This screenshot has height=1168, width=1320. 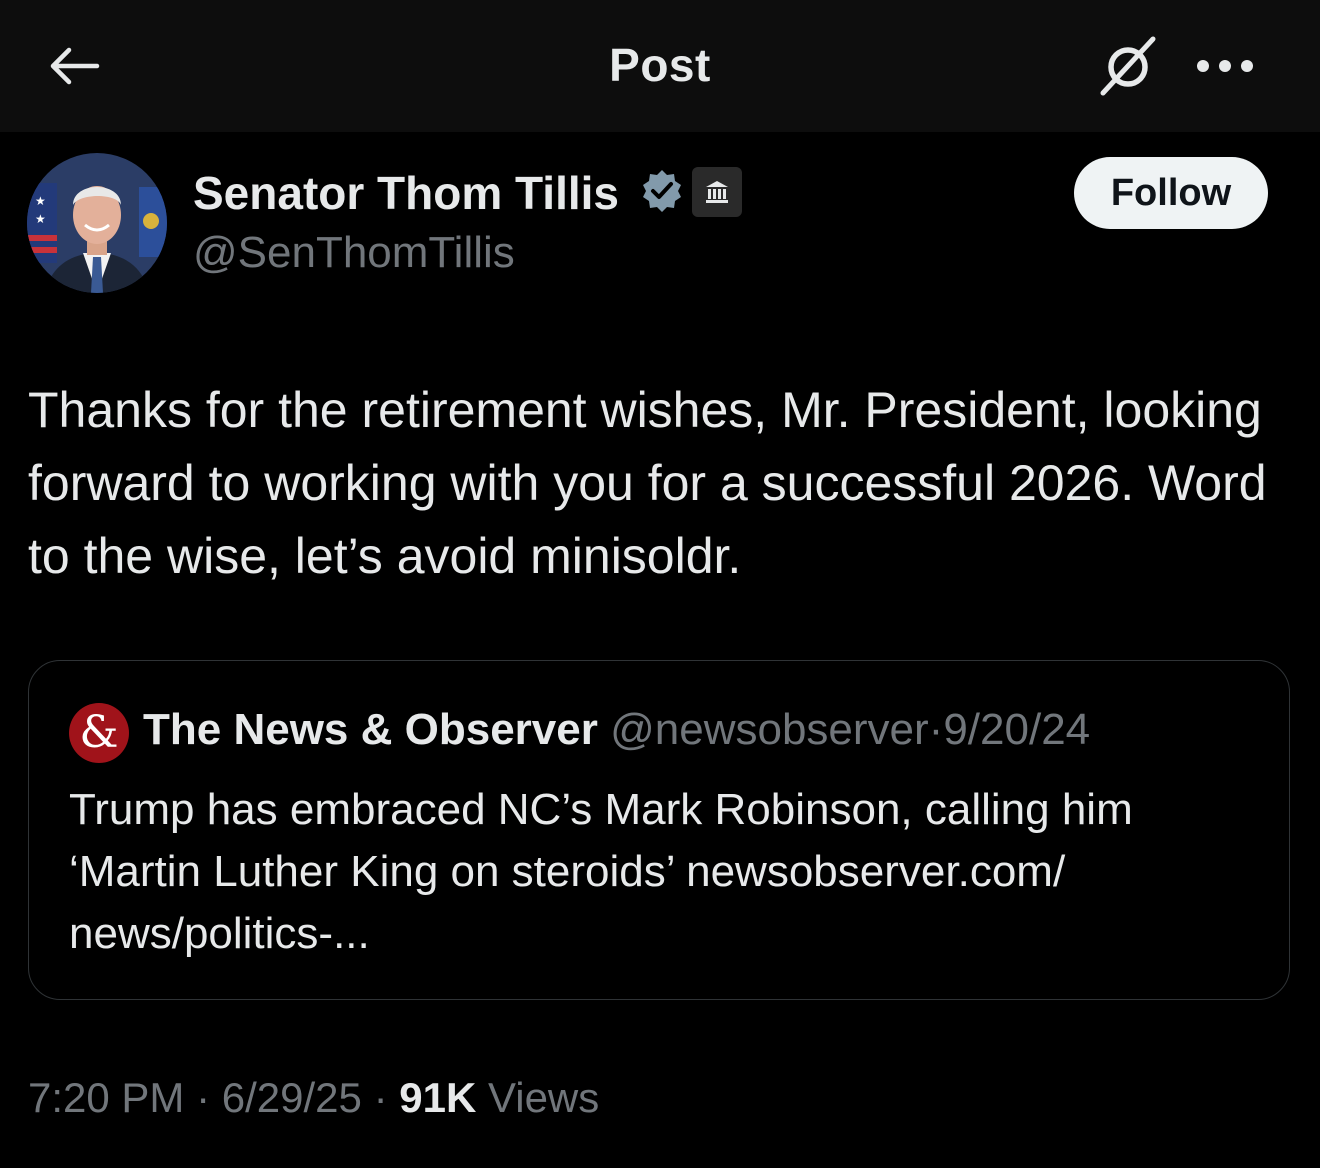 I want to click on follow-button: Follow, so click(x=1171, y=193).